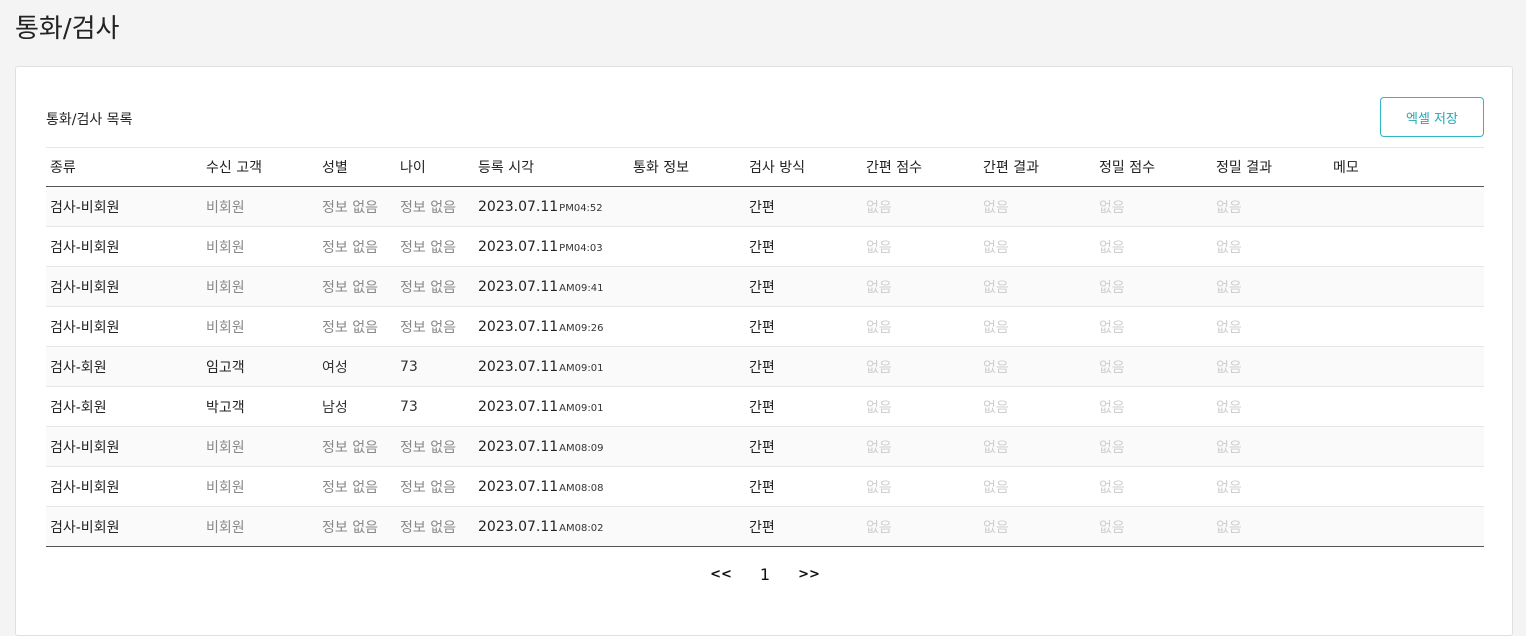 The width and height of the screenshot is (1526, 636). Describe the element at coordinates (63, 168) in the screenshot. I see `column-header-type: 종류` at that location.